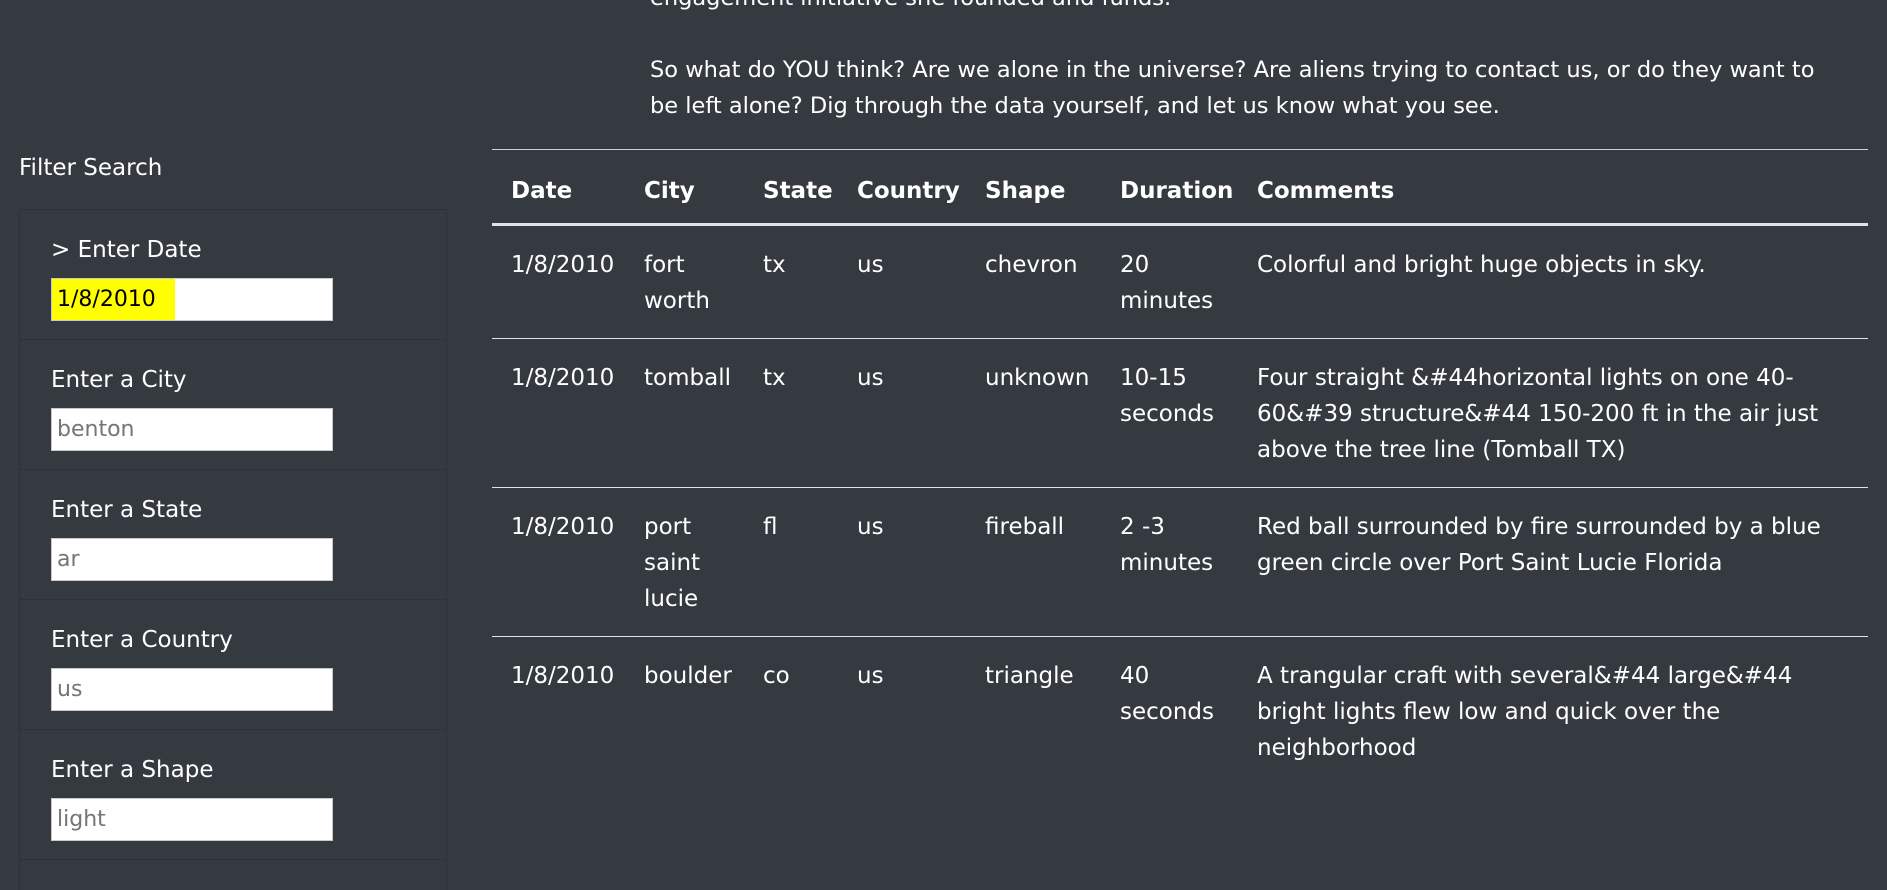 The width and height of the screenshot is (1887, 890). What do you see at coordinates (1029, 676) in the screenshot?
I see `cell-shape: triangle` at bounding box center [1029, 676].